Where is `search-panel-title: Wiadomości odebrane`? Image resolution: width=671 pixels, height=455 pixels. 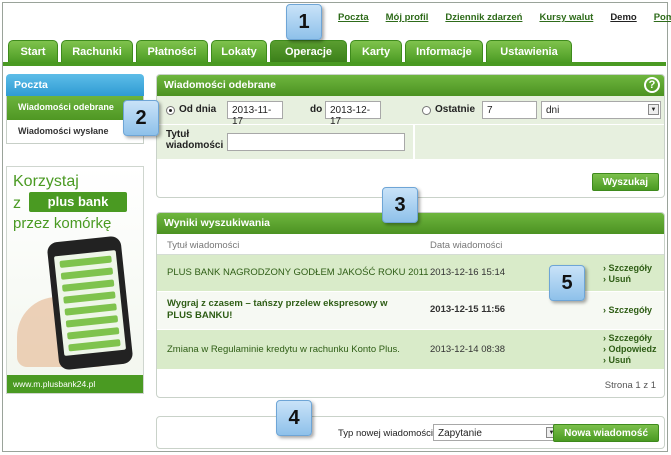
search-panel-title: Wiadomości odebrane is located at coordinates (410, 85).